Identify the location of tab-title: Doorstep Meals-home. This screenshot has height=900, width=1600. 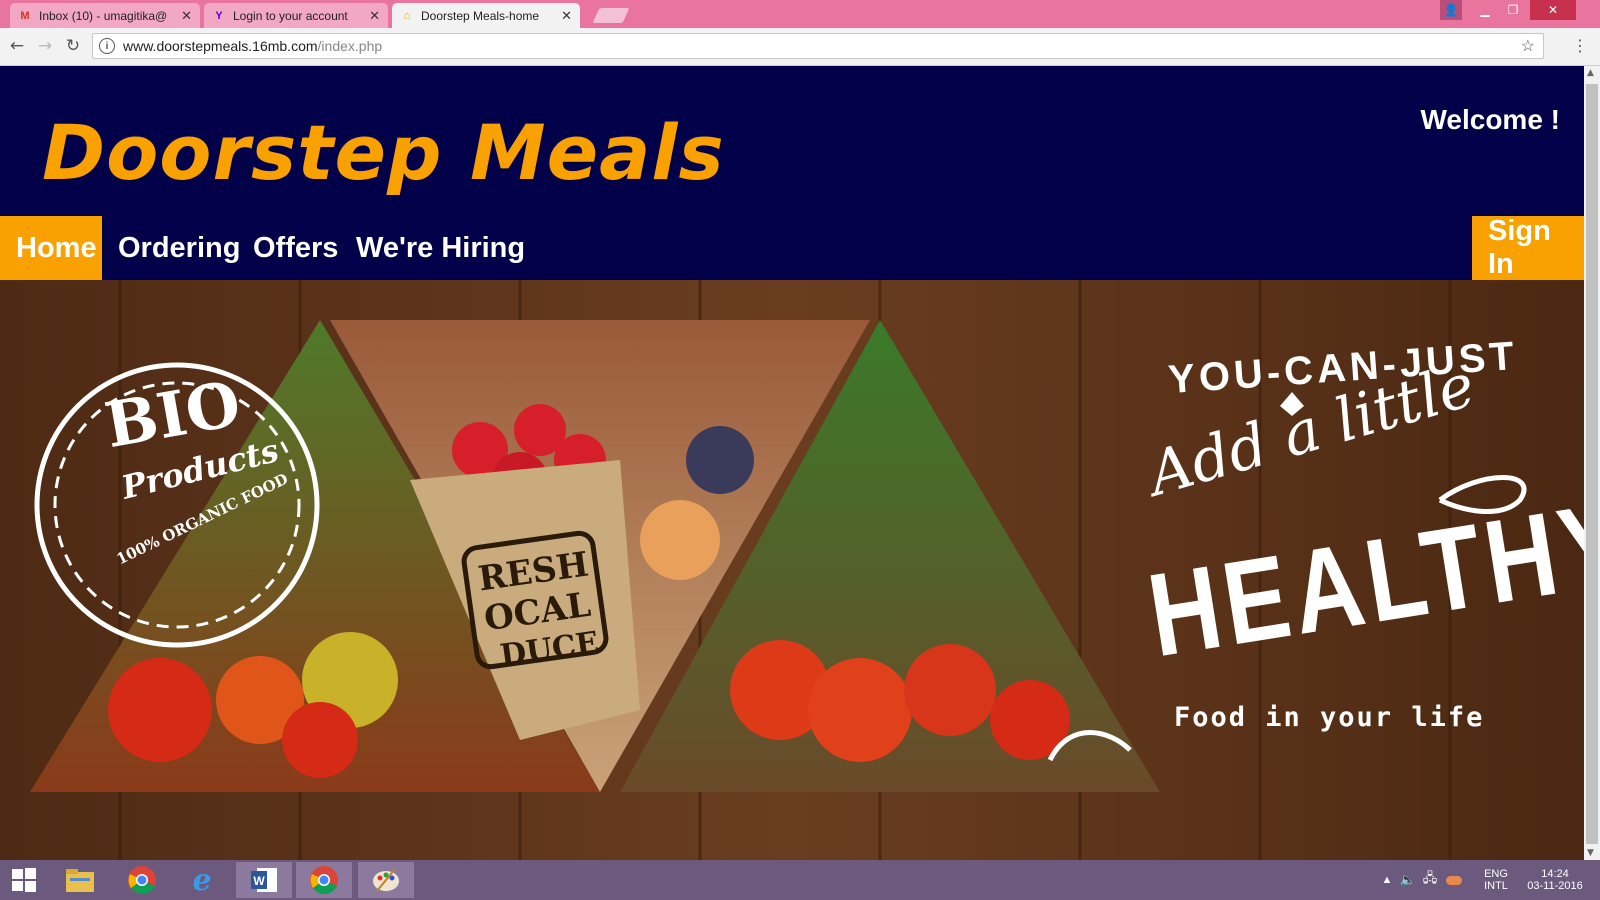
(480, 15).